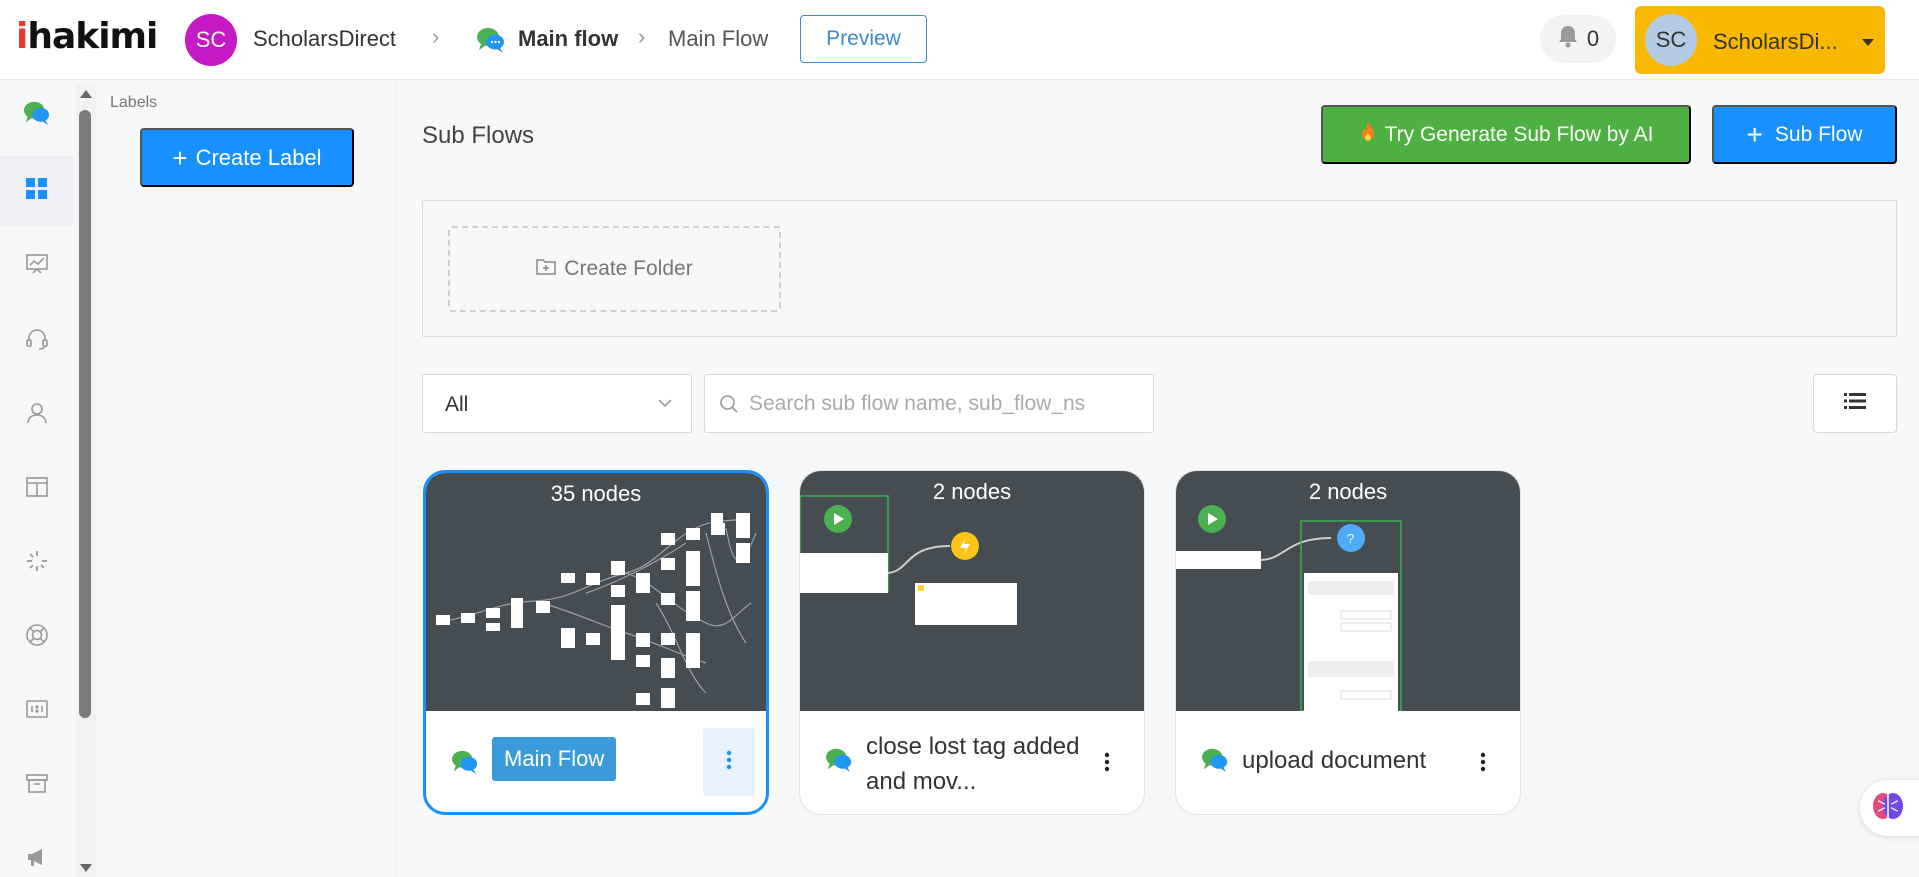 The width and height of the screenshot is (1919, 877). Describe the element at coordinates (37, 859) in the screenshot. I see `megaphone-icon` at that location.